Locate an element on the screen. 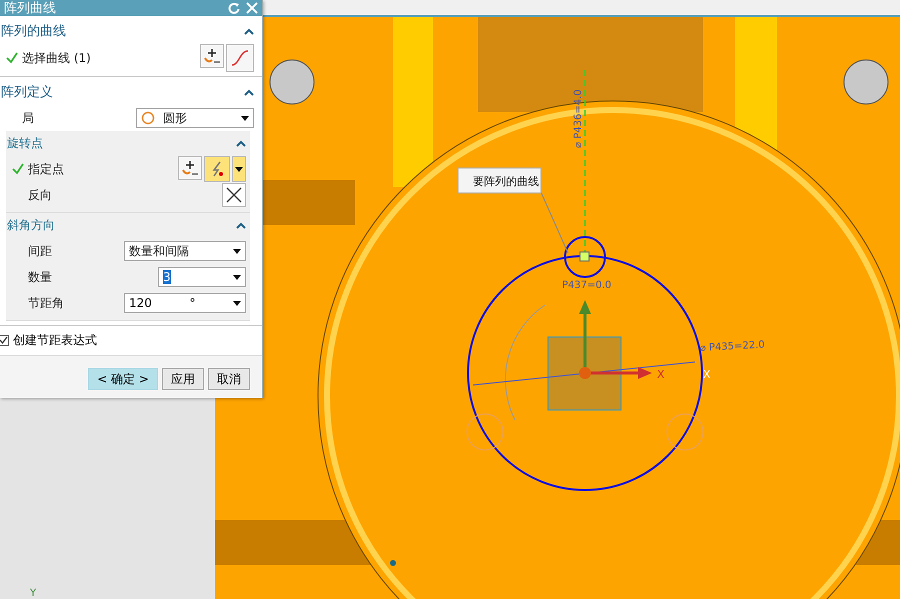 This screenshot has height=599, width=900. tooltip-label: 要阵列的曲线 is located at coordinates (506, 181).